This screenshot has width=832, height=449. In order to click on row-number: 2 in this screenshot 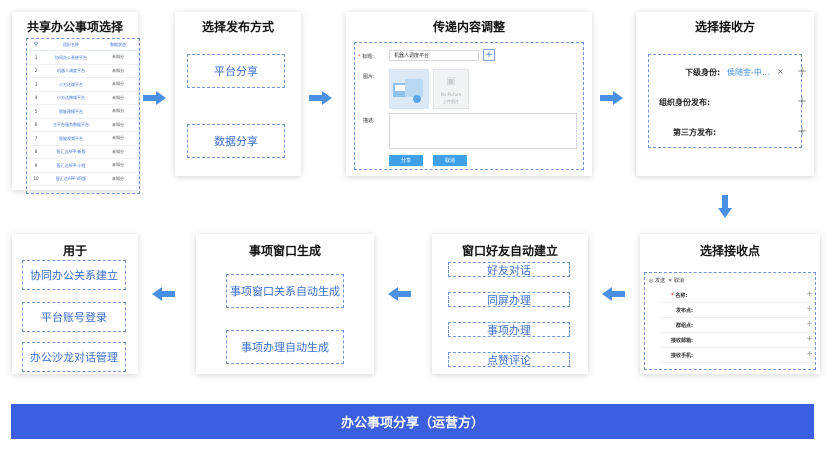, I will do `click(36, 71)`.